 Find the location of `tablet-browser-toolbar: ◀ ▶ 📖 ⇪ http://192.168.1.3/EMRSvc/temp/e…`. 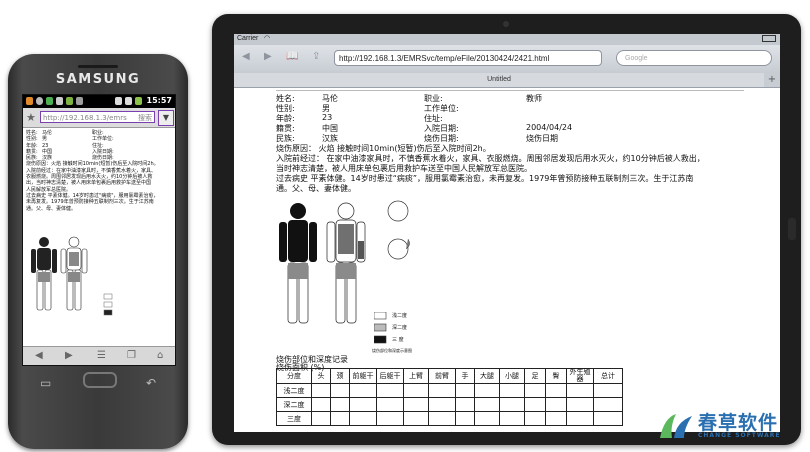

tablet-browser-toolbar: ◀ ▶ 📖 ⇪ http://192.168.1.3/EMRSvc/temp/e… is located at coordinates (507, 59).